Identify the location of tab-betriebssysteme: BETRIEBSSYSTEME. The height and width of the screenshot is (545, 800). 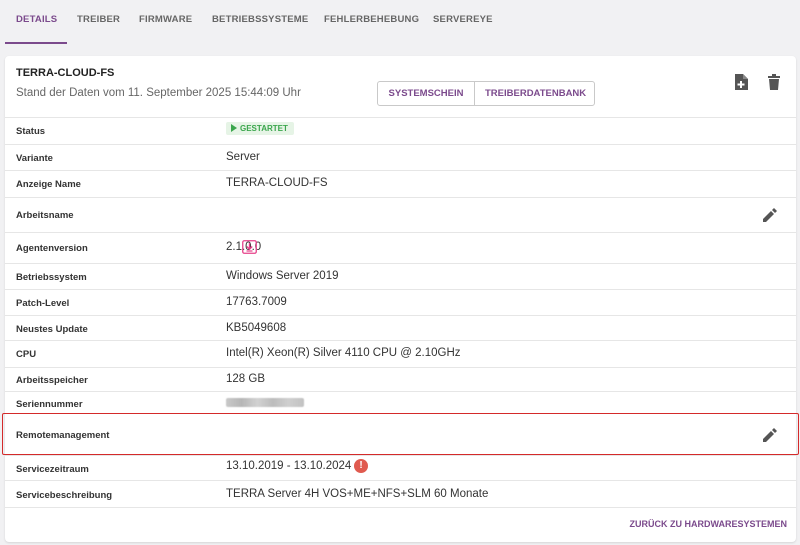
(260, 22).